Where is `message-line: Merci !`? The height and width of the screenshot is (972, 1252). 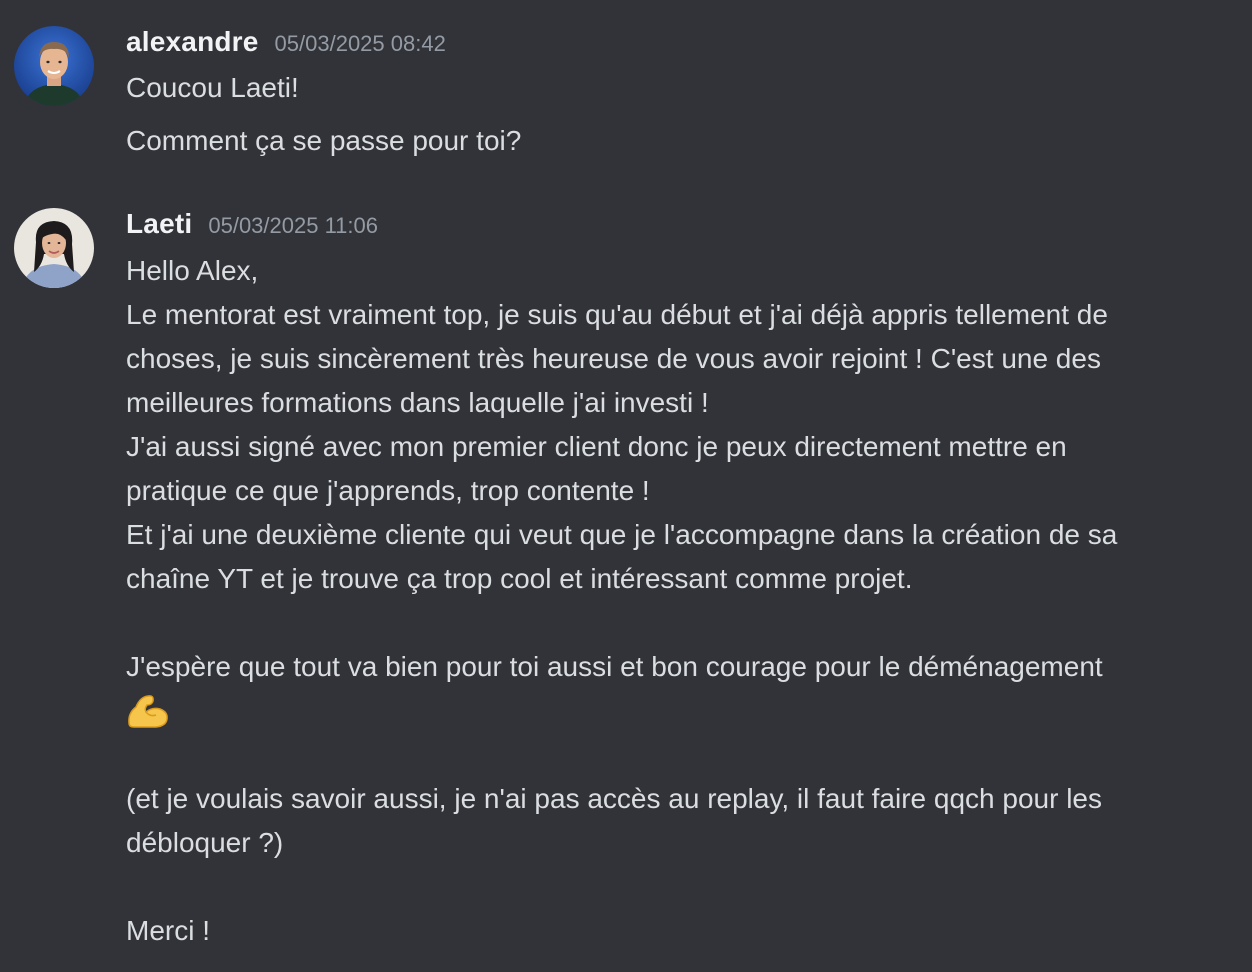 message-line: Merci ! is located at coordinates (168, 930).